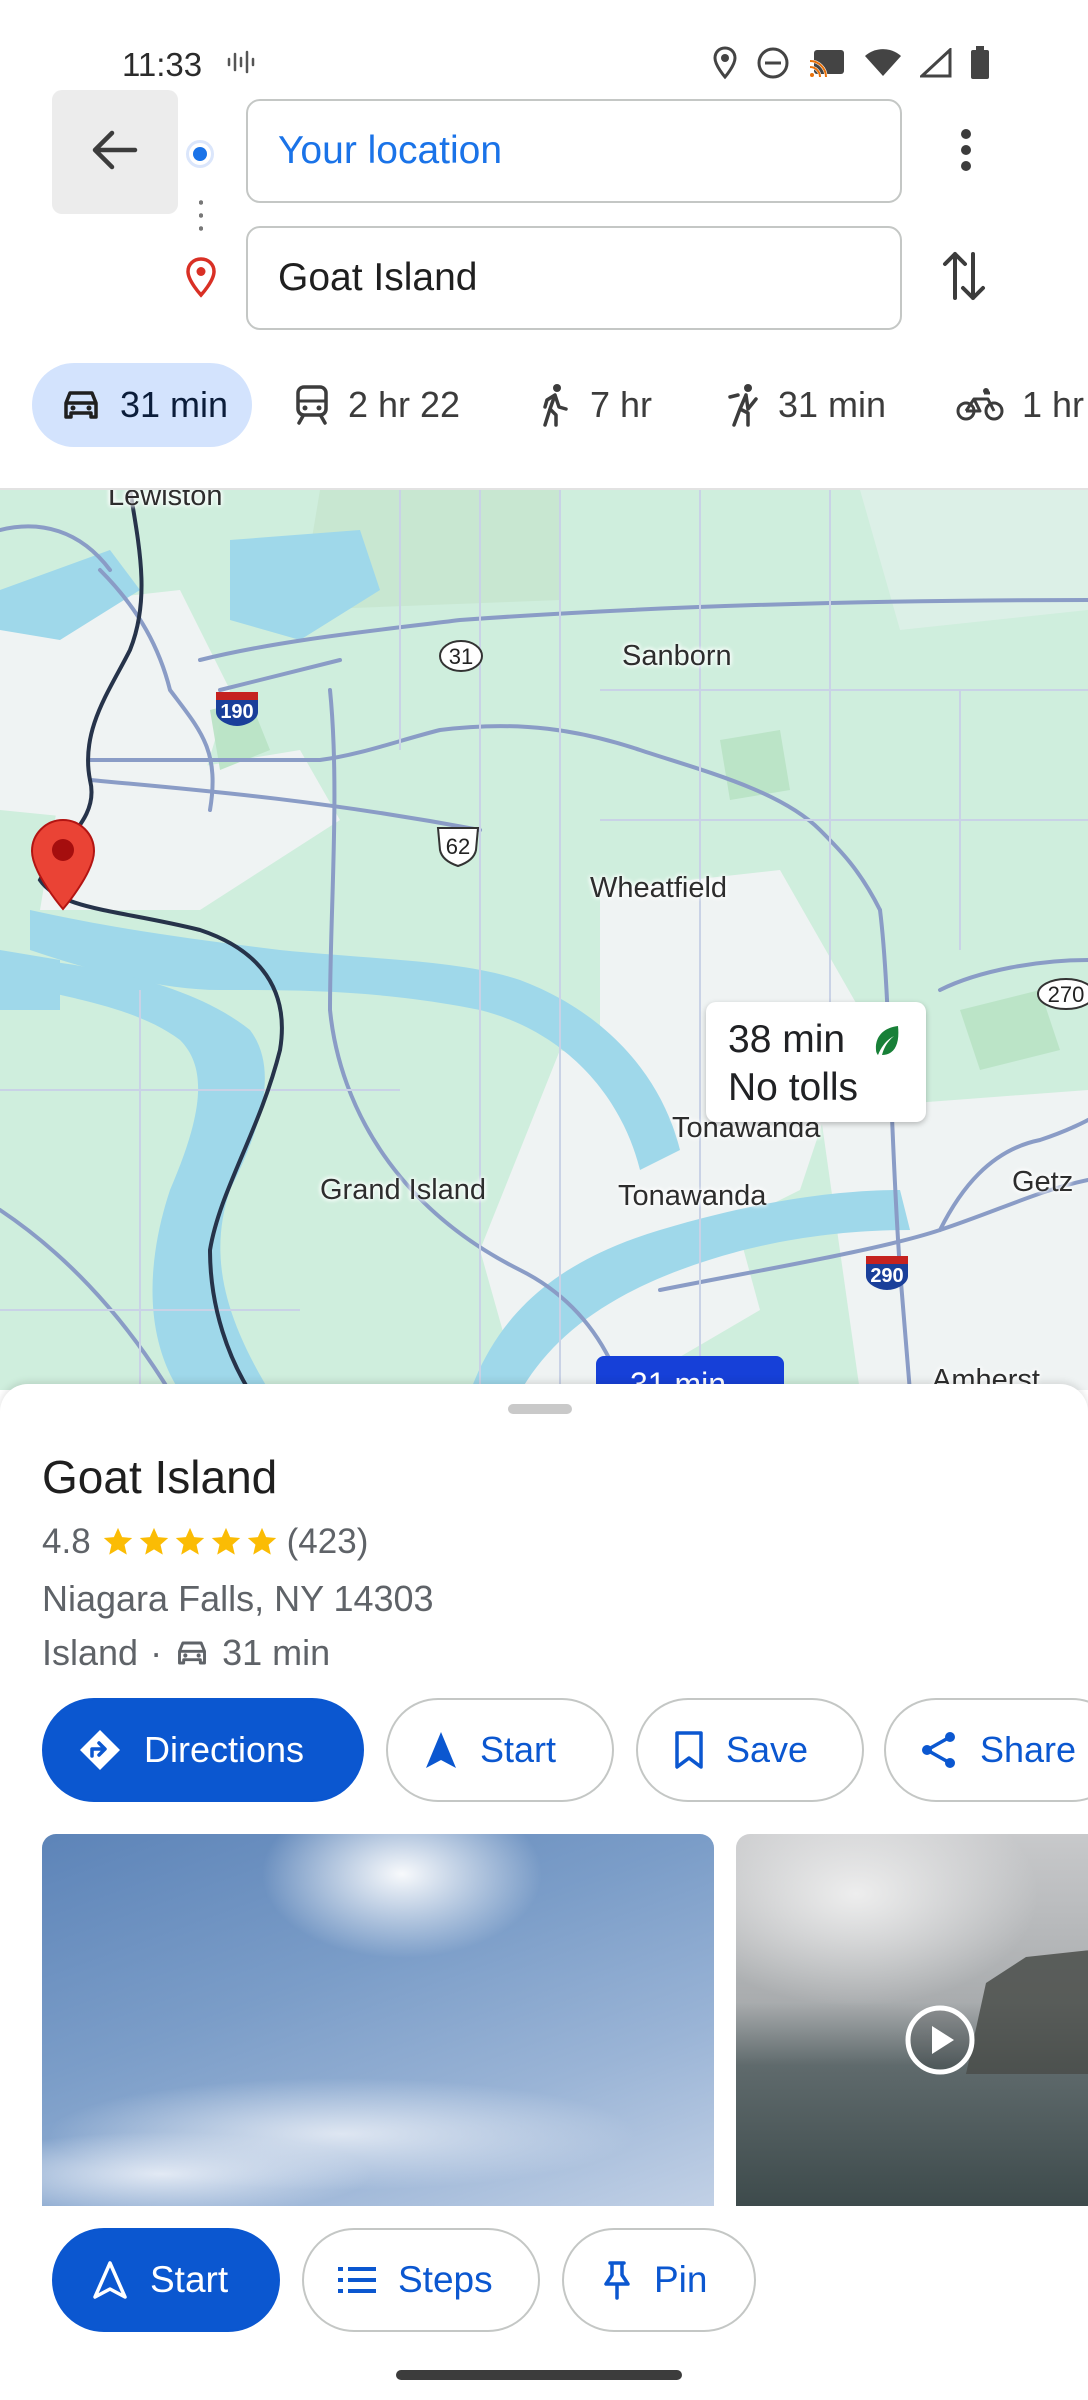 The image size is (1088, 2400). I want to click on status-bar: 11:33, so click(544, 50).